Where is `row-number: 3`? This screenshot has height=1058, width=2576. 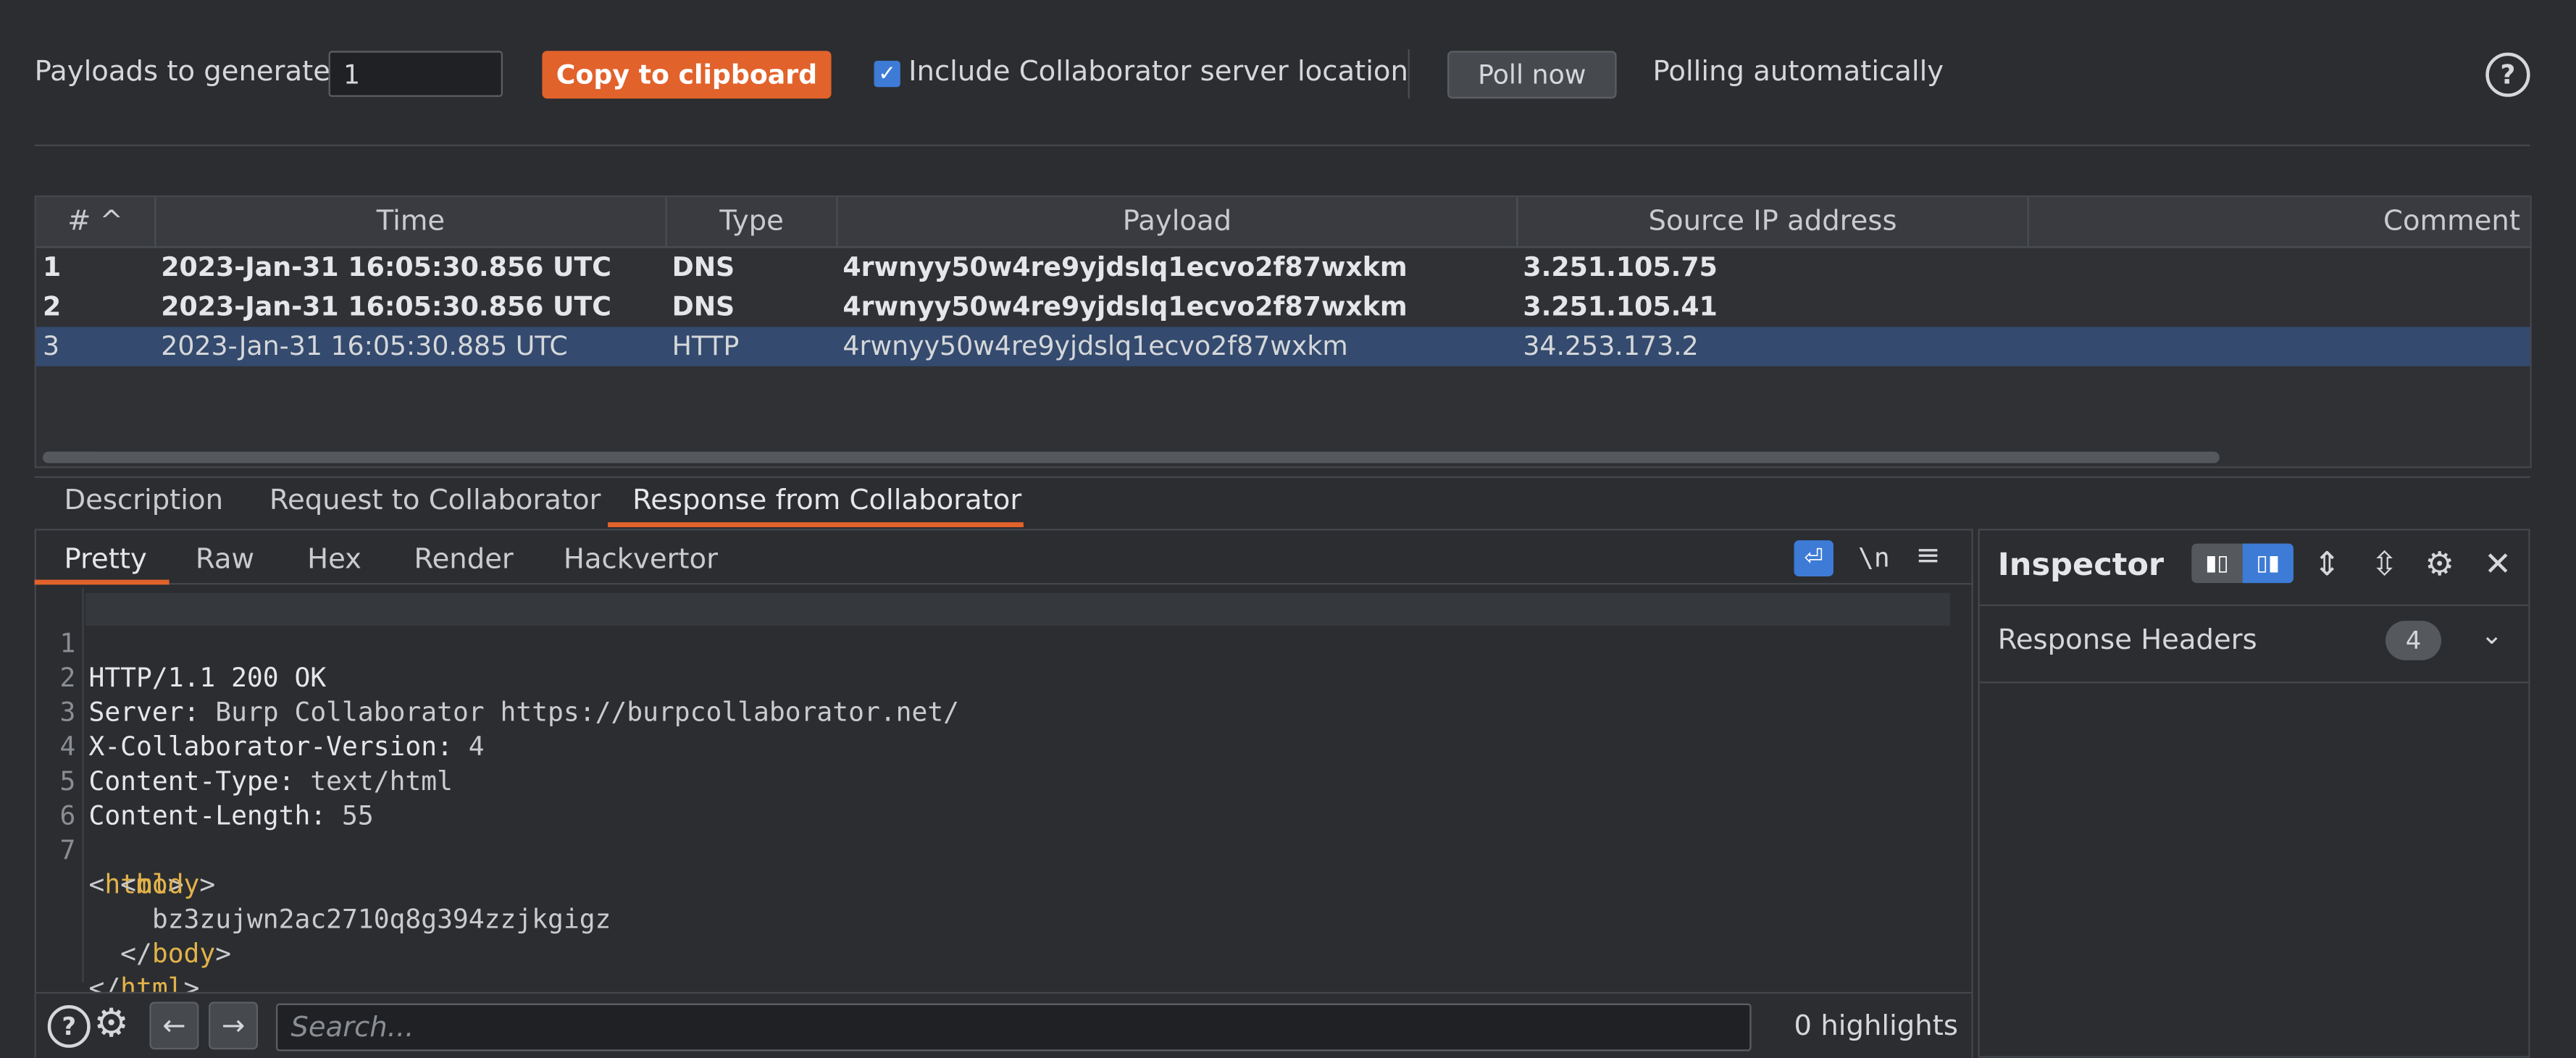
row-number: 3 is located at coordinates (51, 345).